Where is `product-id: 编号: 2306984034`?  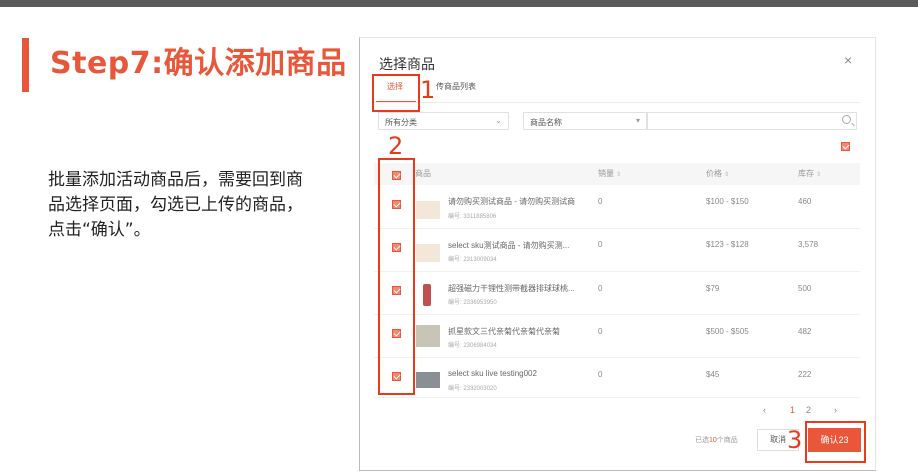
product-id: 编号: 2306984034 is located at coordinates (472, 346).